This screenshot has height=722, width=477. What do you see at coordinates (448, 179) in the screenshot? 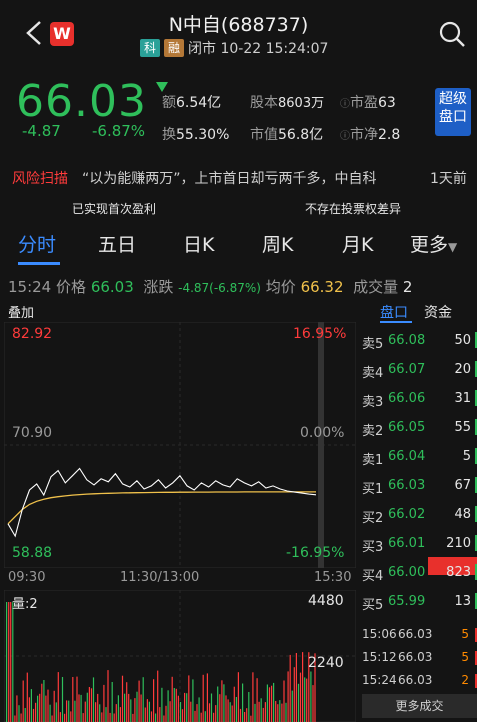
I see `risk-news-time: 1天前` at bounding box center [448, 179].